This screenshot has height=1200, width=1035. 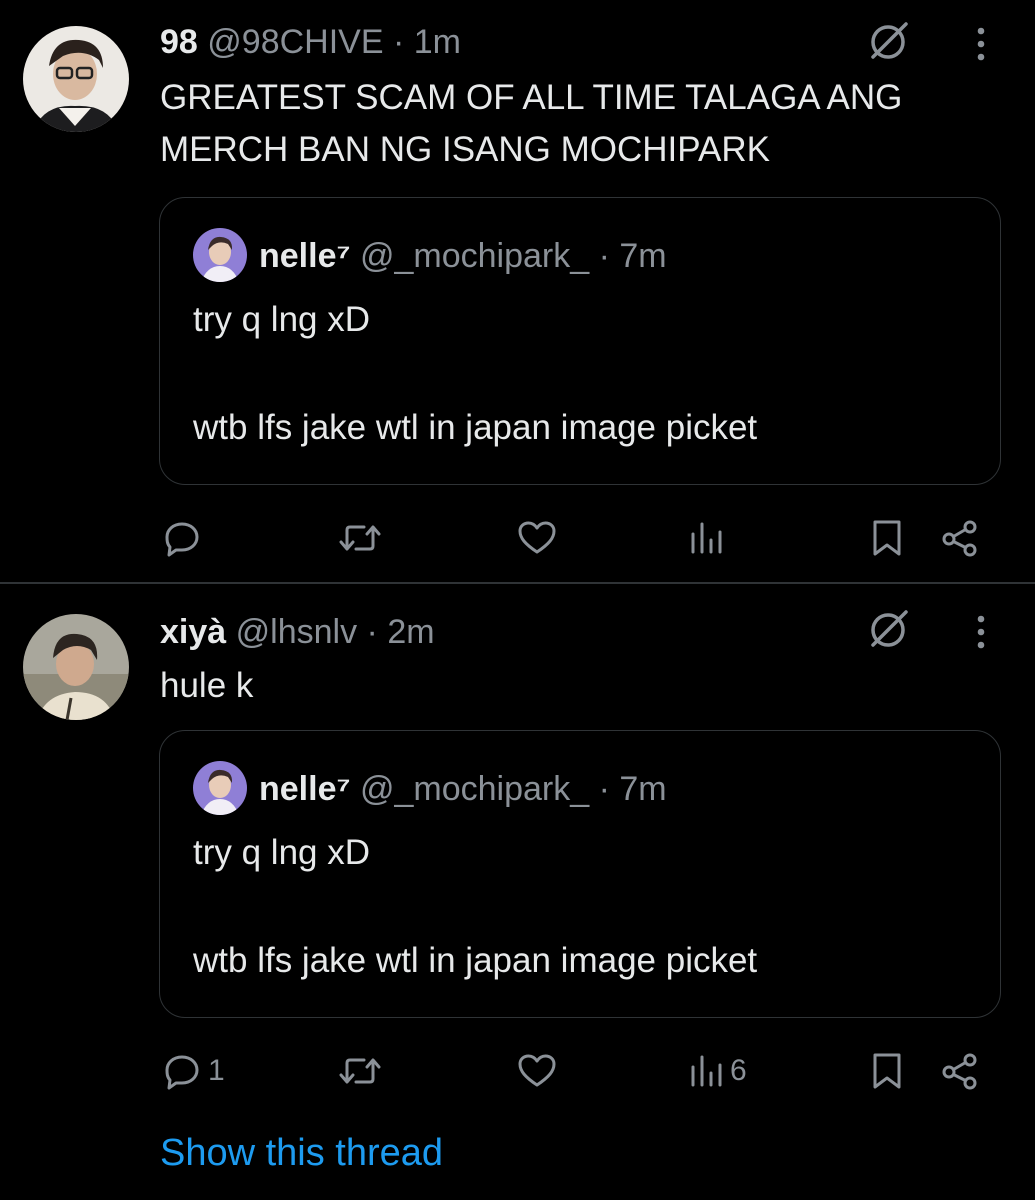 What do you see at coordinates (179, 42) in the screenshot?
I see `display-name: 98` at bounding box center [179, 42].